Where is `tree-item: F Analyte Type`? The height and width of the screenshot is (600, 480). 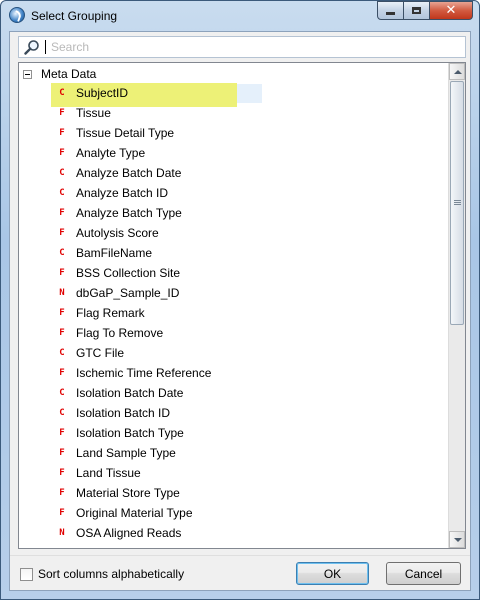 tree-item: F Analyte Type is located at coordinates (234, 153).